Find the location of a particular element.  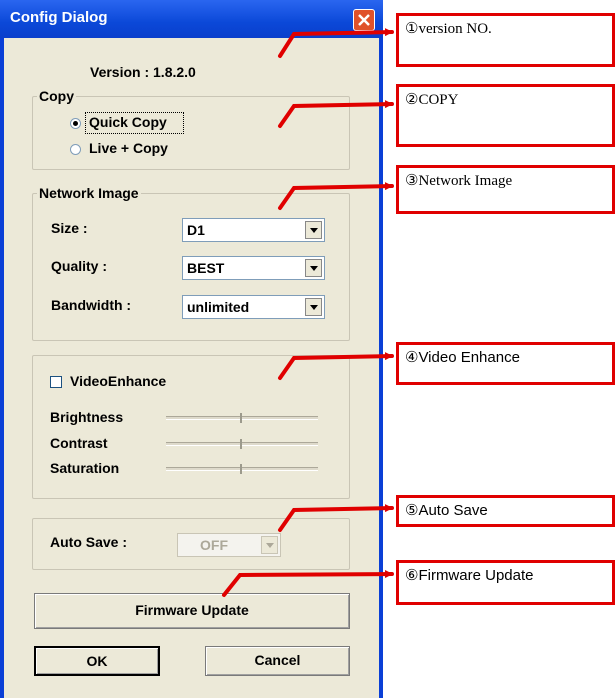

firmware-update-button: Firmware Update is located at coordinates (192, 611).